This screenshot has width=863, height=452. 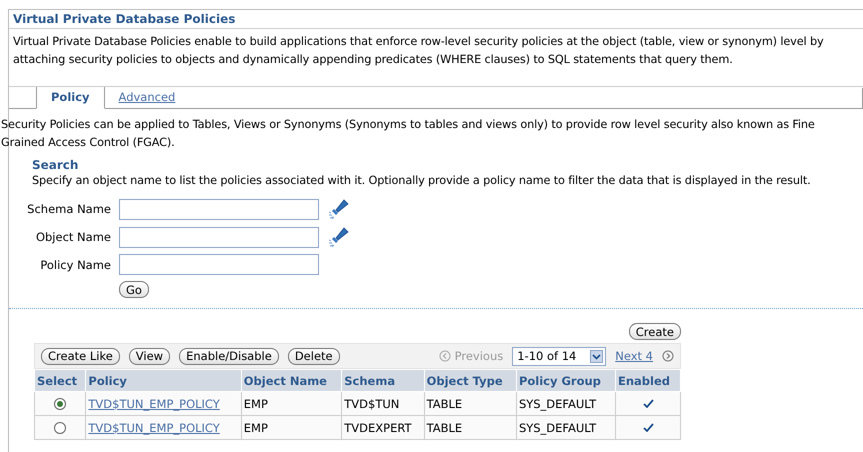 What do you see at coordinates (72, 237) in the screenshot?
I see `field-label: Object Name` at bounding box center [72, 237].